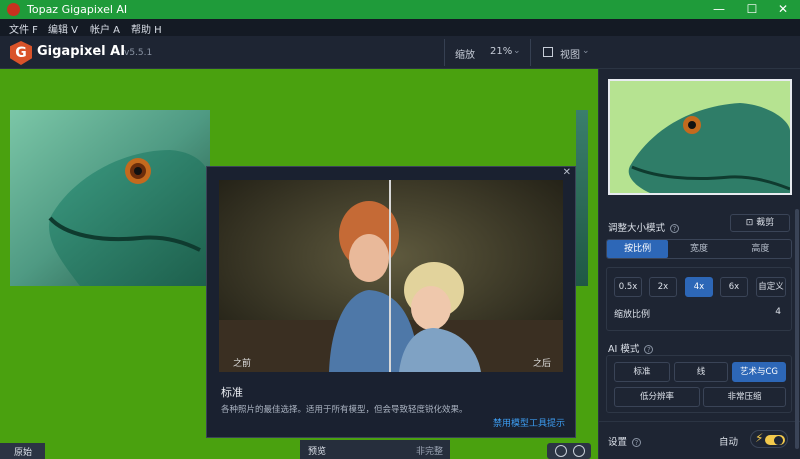 The image size is (800, 459). I want to click on crop-icon: ⊡, so click(751, 223).